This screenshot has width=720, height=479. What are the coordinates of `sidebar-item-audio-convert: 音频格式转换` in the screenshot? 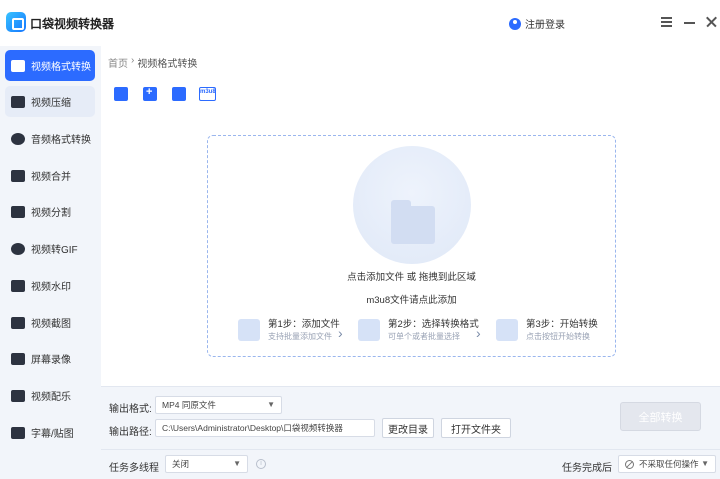 It's located at (50, 138).